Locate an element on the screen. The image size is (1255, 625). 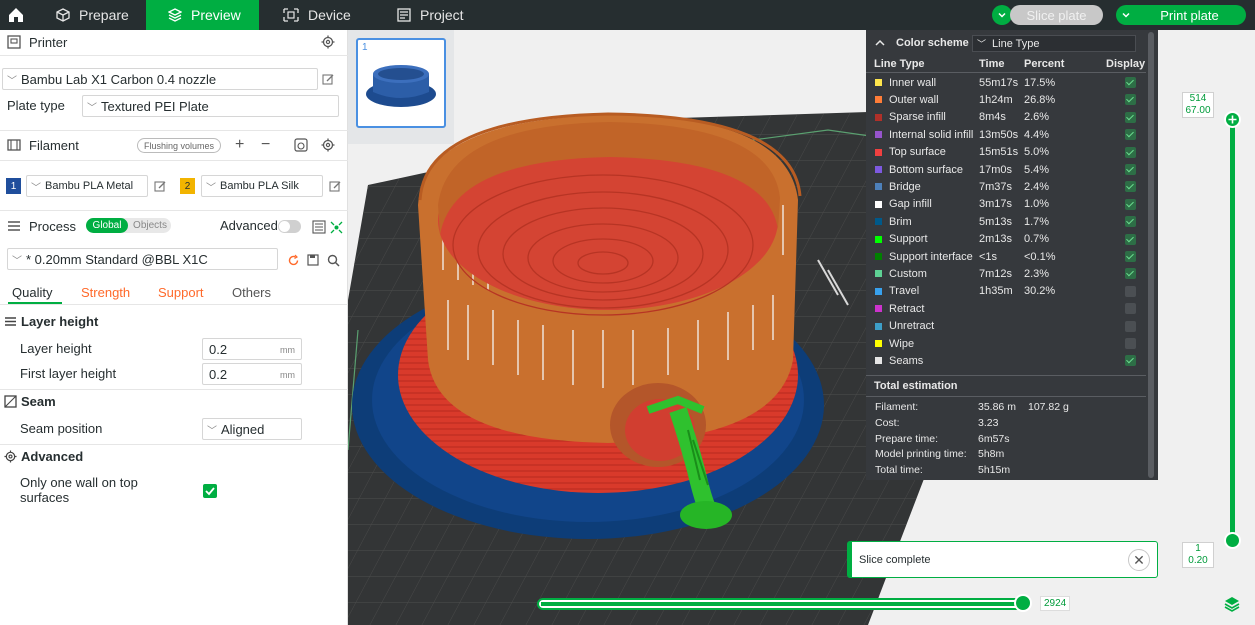
filament-slot-2-edit-button is located at coordinates (335, 186).